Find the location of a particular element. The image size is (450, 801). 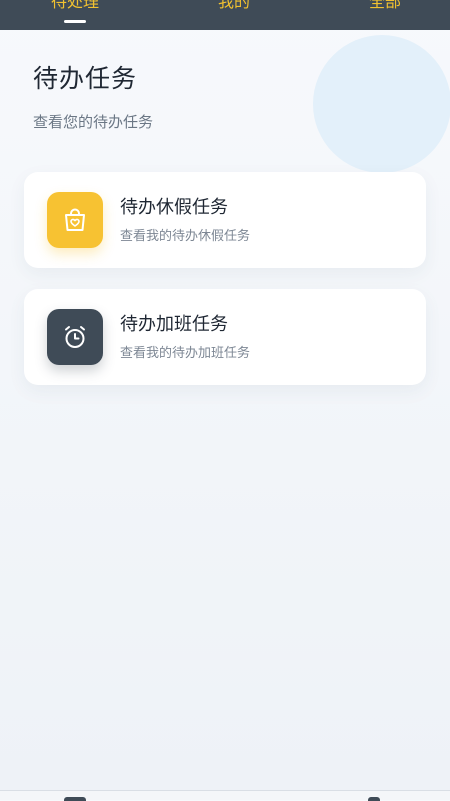

tab-pending-label: 待处理 is located at coordinates (75, 5).